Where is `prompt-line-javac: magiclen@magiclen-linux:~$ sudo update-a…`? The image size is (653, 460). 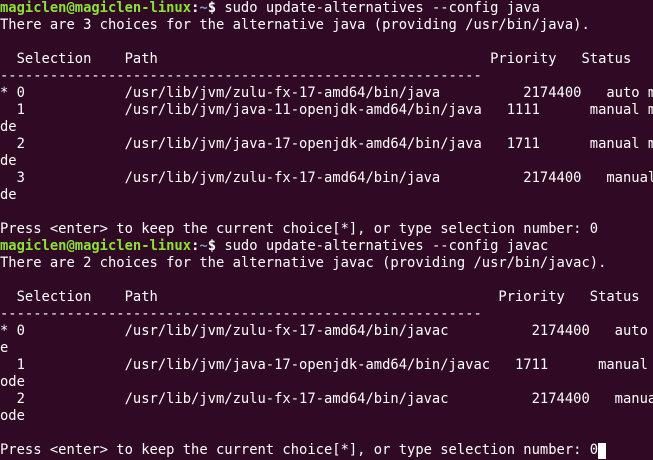 prompt-line-javac: magiclen@magiclen-linux:~$ sudo update-a… is located at coordinates (274, 246).